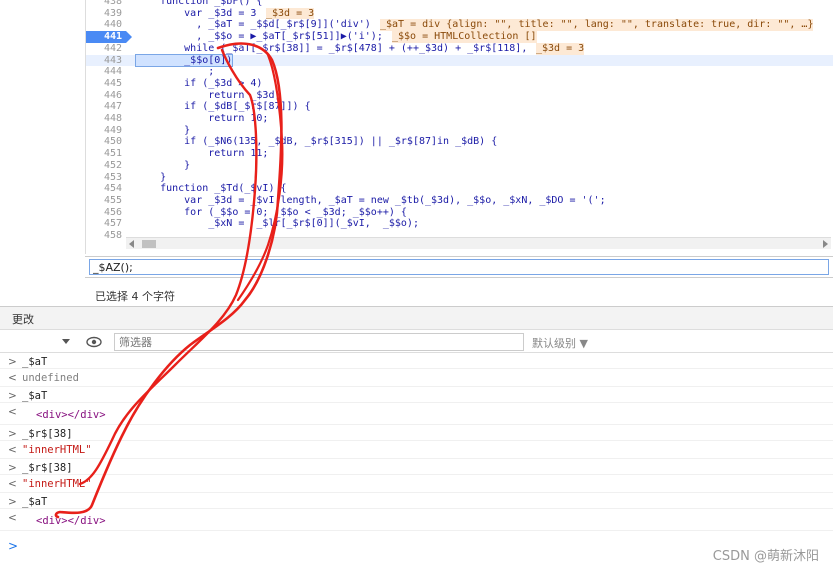  What do you see at coordinates (106, 72) in the screenshot?
I see `line-number: 444` at bounding box center [106, 72].